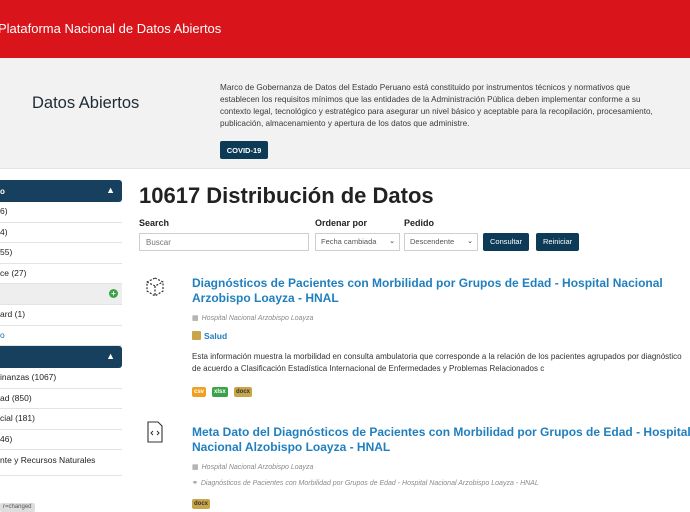  Describe the element at coordinates (224, 242) in the screenshot. I see `search-input` at that location.